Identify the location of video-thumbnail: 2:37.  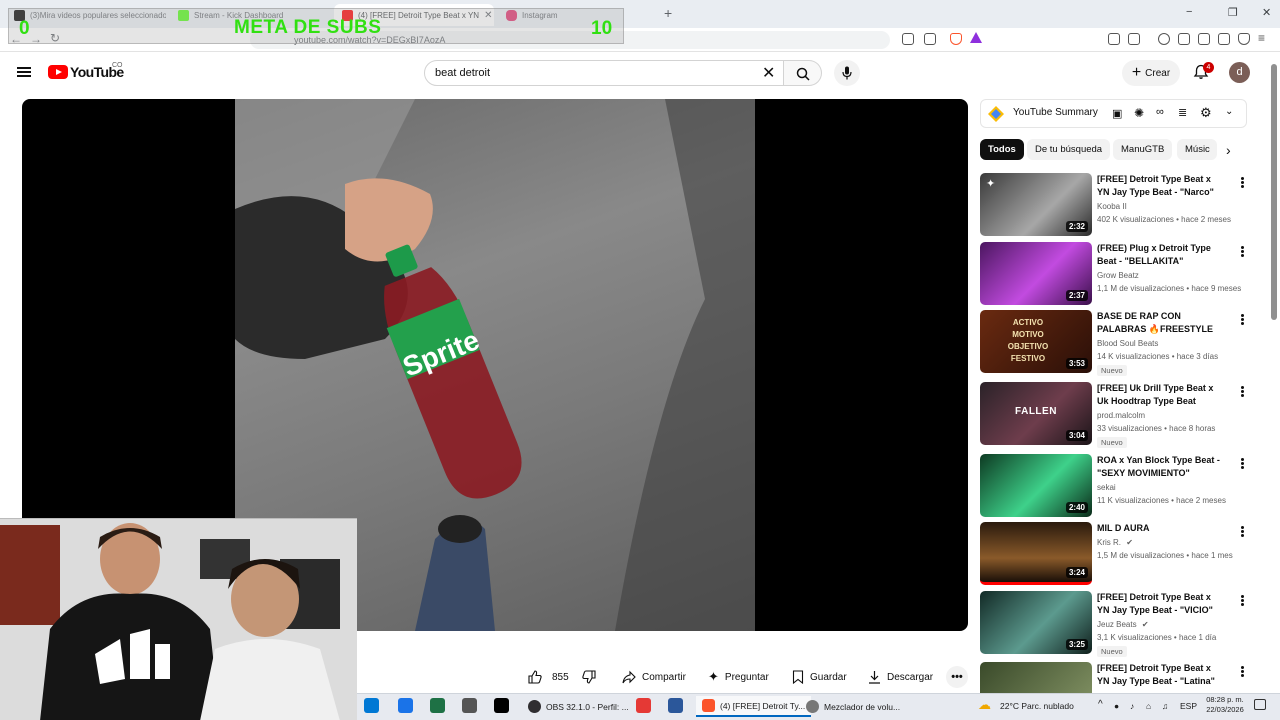
(1036, 273).